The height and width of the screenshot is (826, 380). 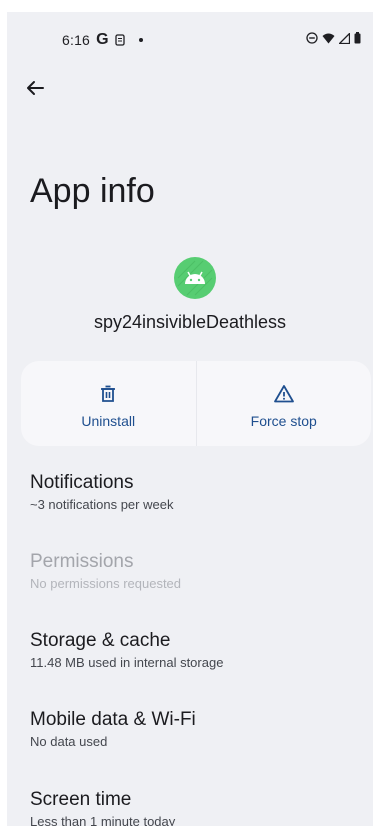 I want to click on status-bar: 6:16 G, so click(x=190, y=30).